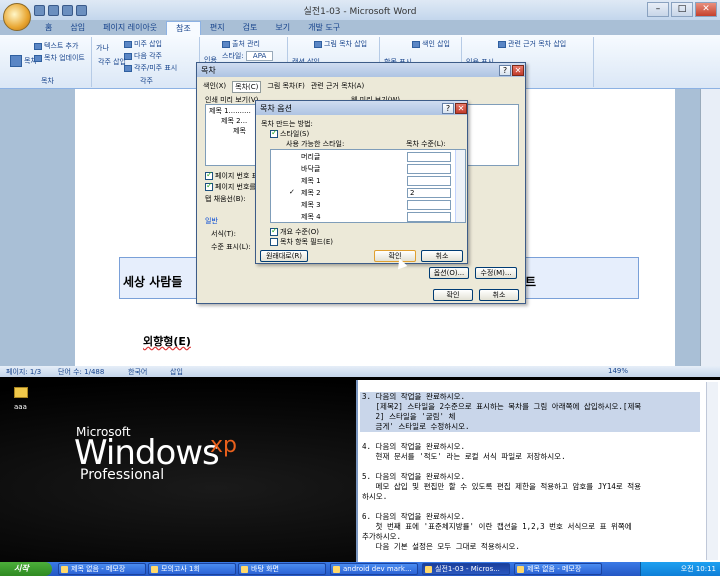 The height and width of the screenshot is (576, 720). What do you see at coordinates (442, 256) in the screenshot?
I see `options-cancel-button: 취소` at bounding box center [442, 256].